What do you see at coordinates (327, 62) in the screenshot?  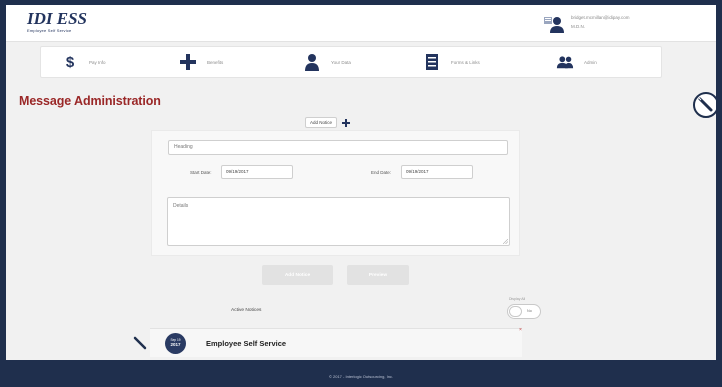 I see `nav-item-your-data: Your Data` at bounding box center [327, 62].